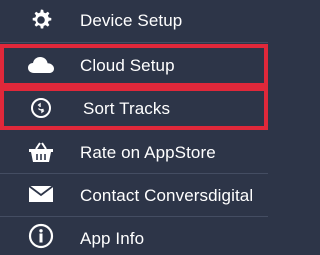  What do you see at coordinates (41, 152) in the screenshot?
I see `basket-icon` at bounding box center [41, 152].